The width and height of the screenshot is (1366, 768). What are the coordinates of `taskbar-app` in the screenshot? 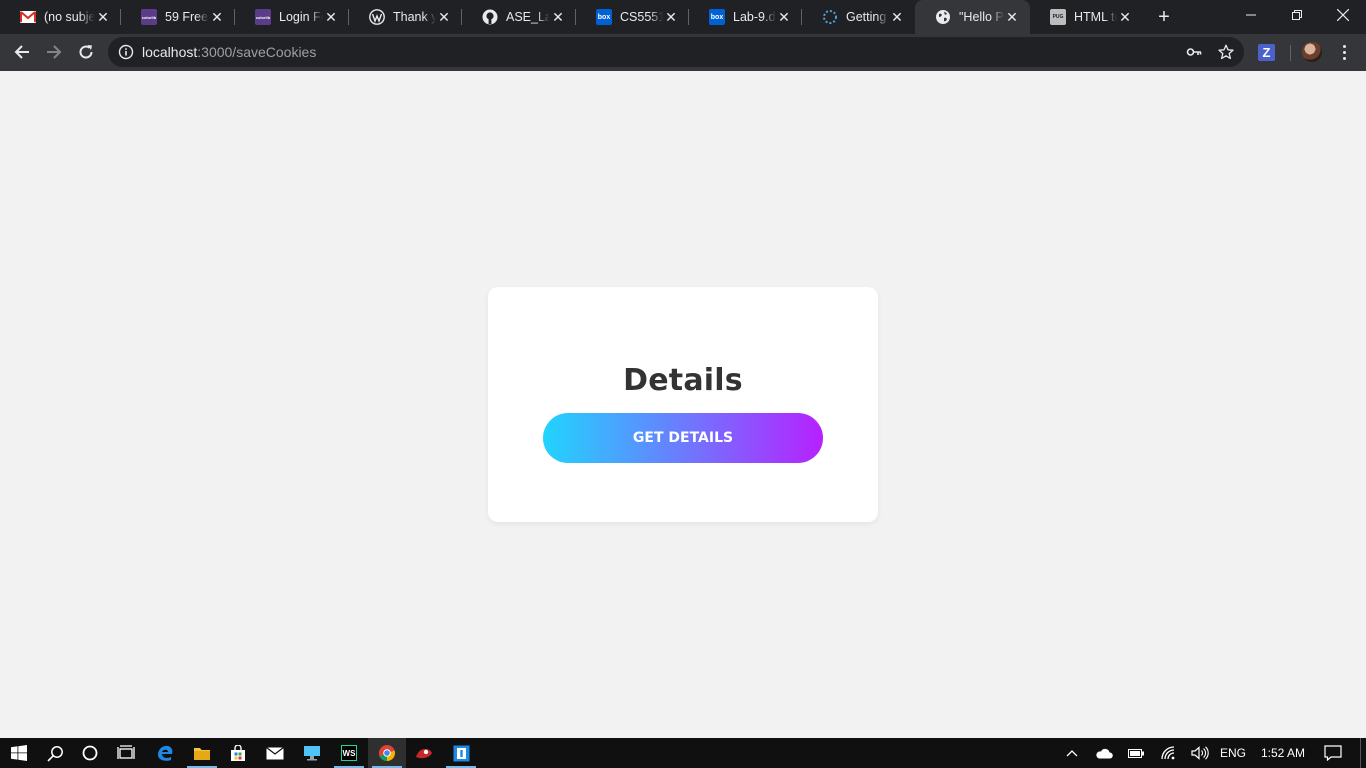 It's located at (424, 753).